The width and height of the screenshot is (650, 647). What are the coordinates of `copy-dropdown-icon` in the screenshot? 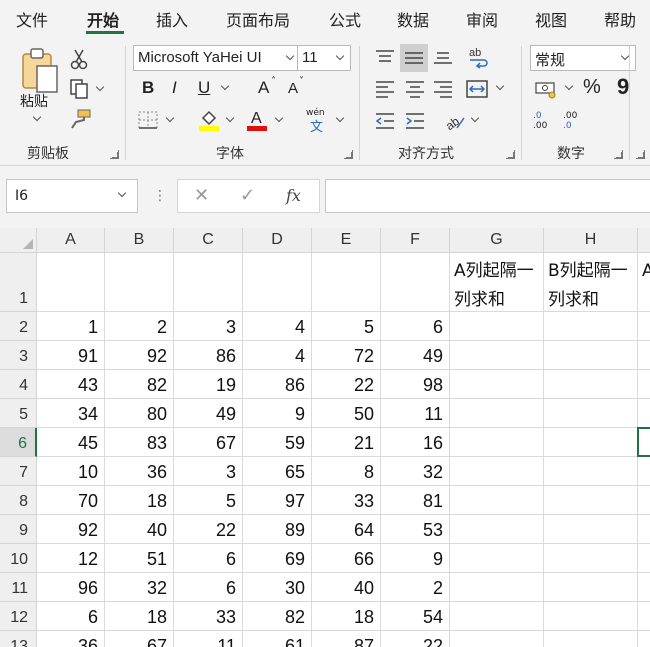 It's located at (100, 87).